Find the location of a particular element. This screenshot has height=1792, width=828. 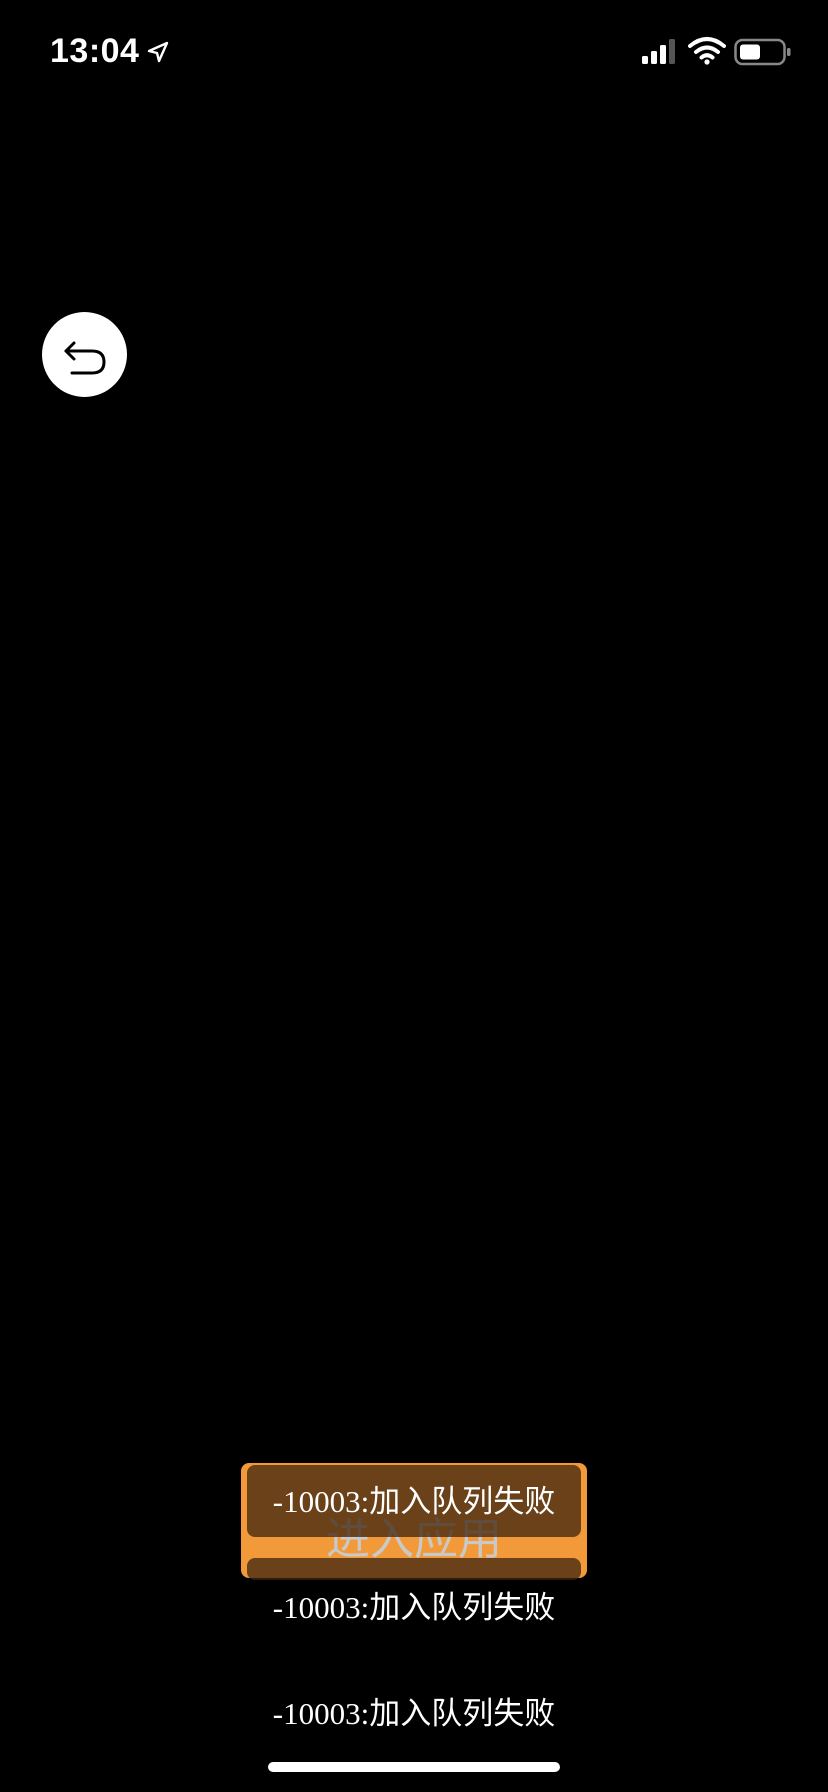

back-arrow-icon is located at coordinates (84, 357).